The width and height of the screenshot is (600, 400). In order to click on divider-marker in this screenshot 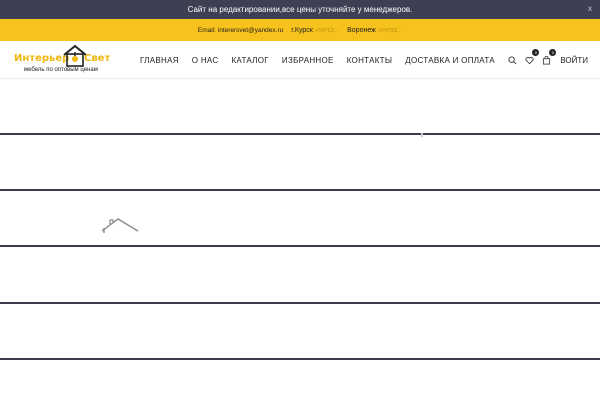, I will do `click(422, 135)`.